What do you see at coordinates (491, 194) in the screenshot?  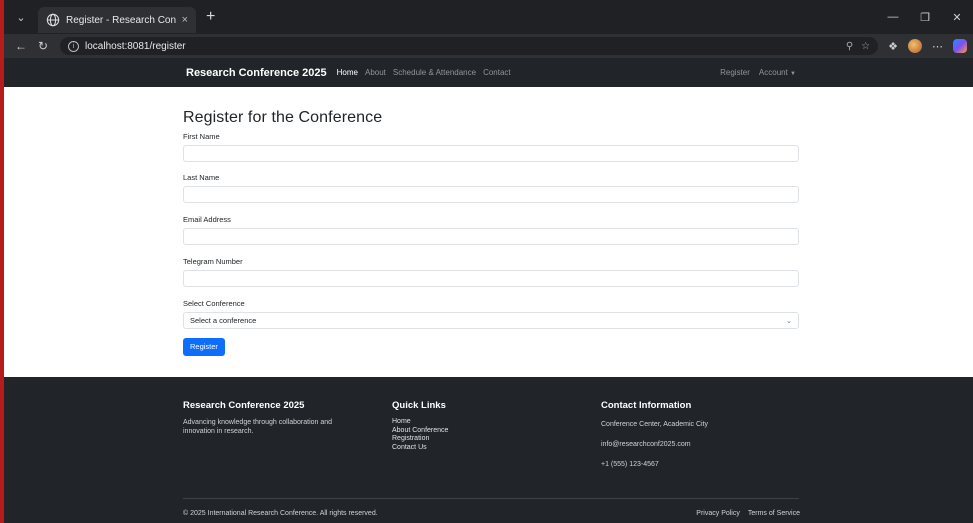 I see `last-name-input` at bounding box center [491, 194].